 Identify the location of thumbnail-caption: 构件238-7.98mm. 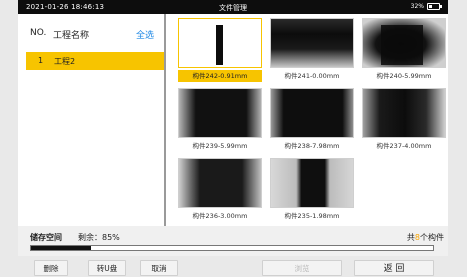
(312, 146).